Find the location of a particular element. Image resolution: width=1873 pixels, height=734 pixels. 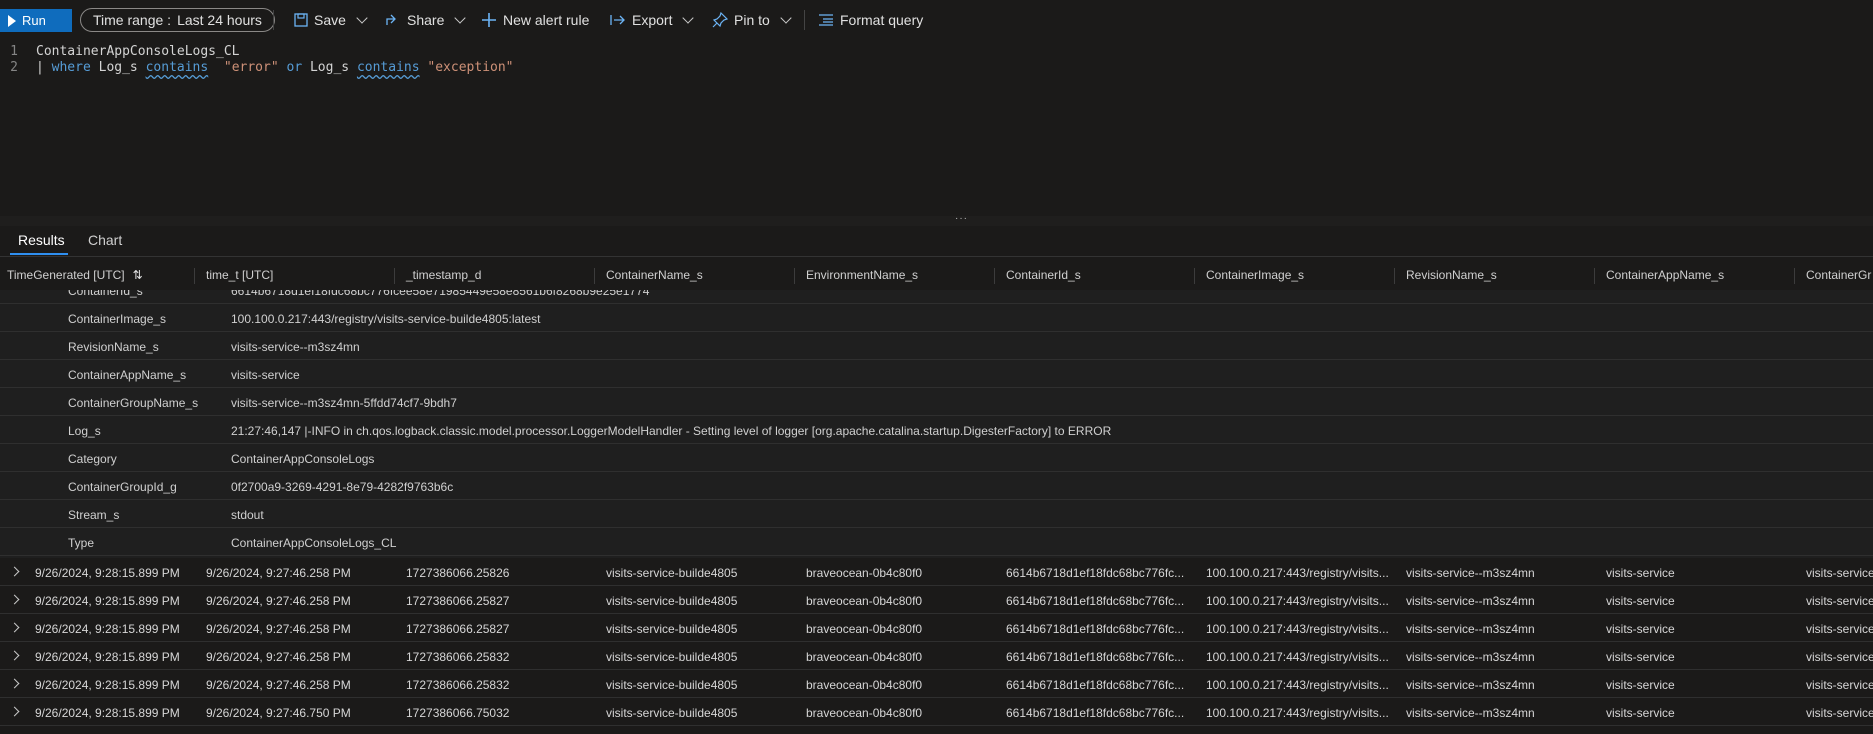

column-header-timestamp-d: _timestamp_d is located at coordinates (443, 275).